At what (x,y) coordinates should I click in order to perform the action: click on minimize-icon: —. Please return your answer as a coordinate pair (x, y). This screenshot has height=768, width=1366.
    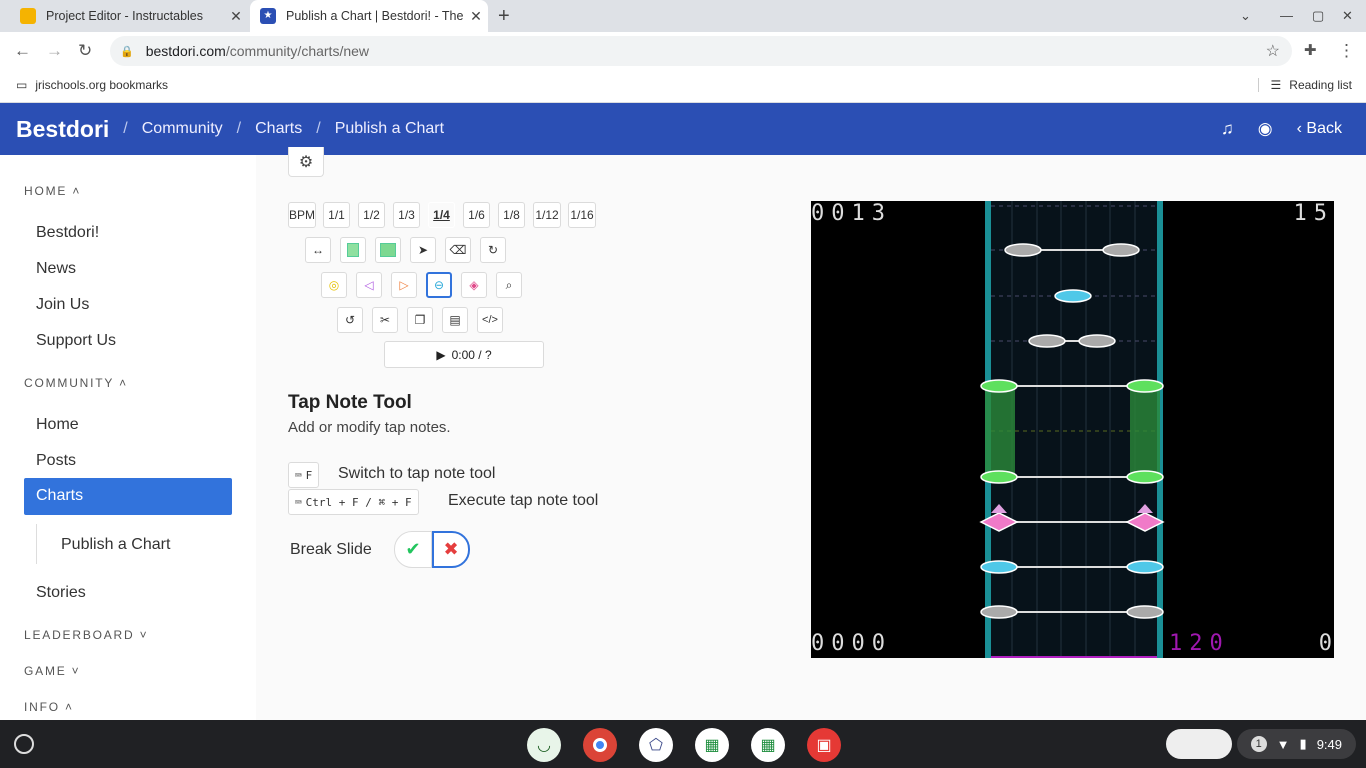
    Looking at the image, I should click on (1286, 15).